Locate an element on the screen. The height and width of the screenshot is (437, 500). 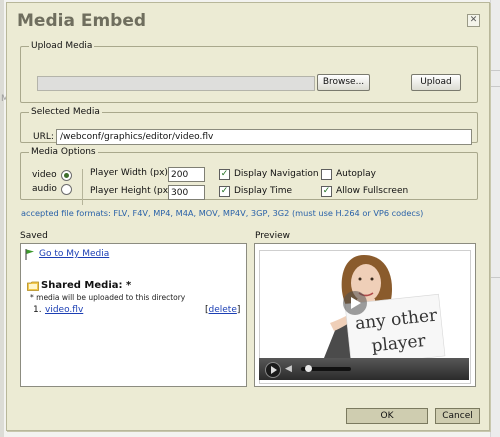
url-input is located at coordinates (264, 137).